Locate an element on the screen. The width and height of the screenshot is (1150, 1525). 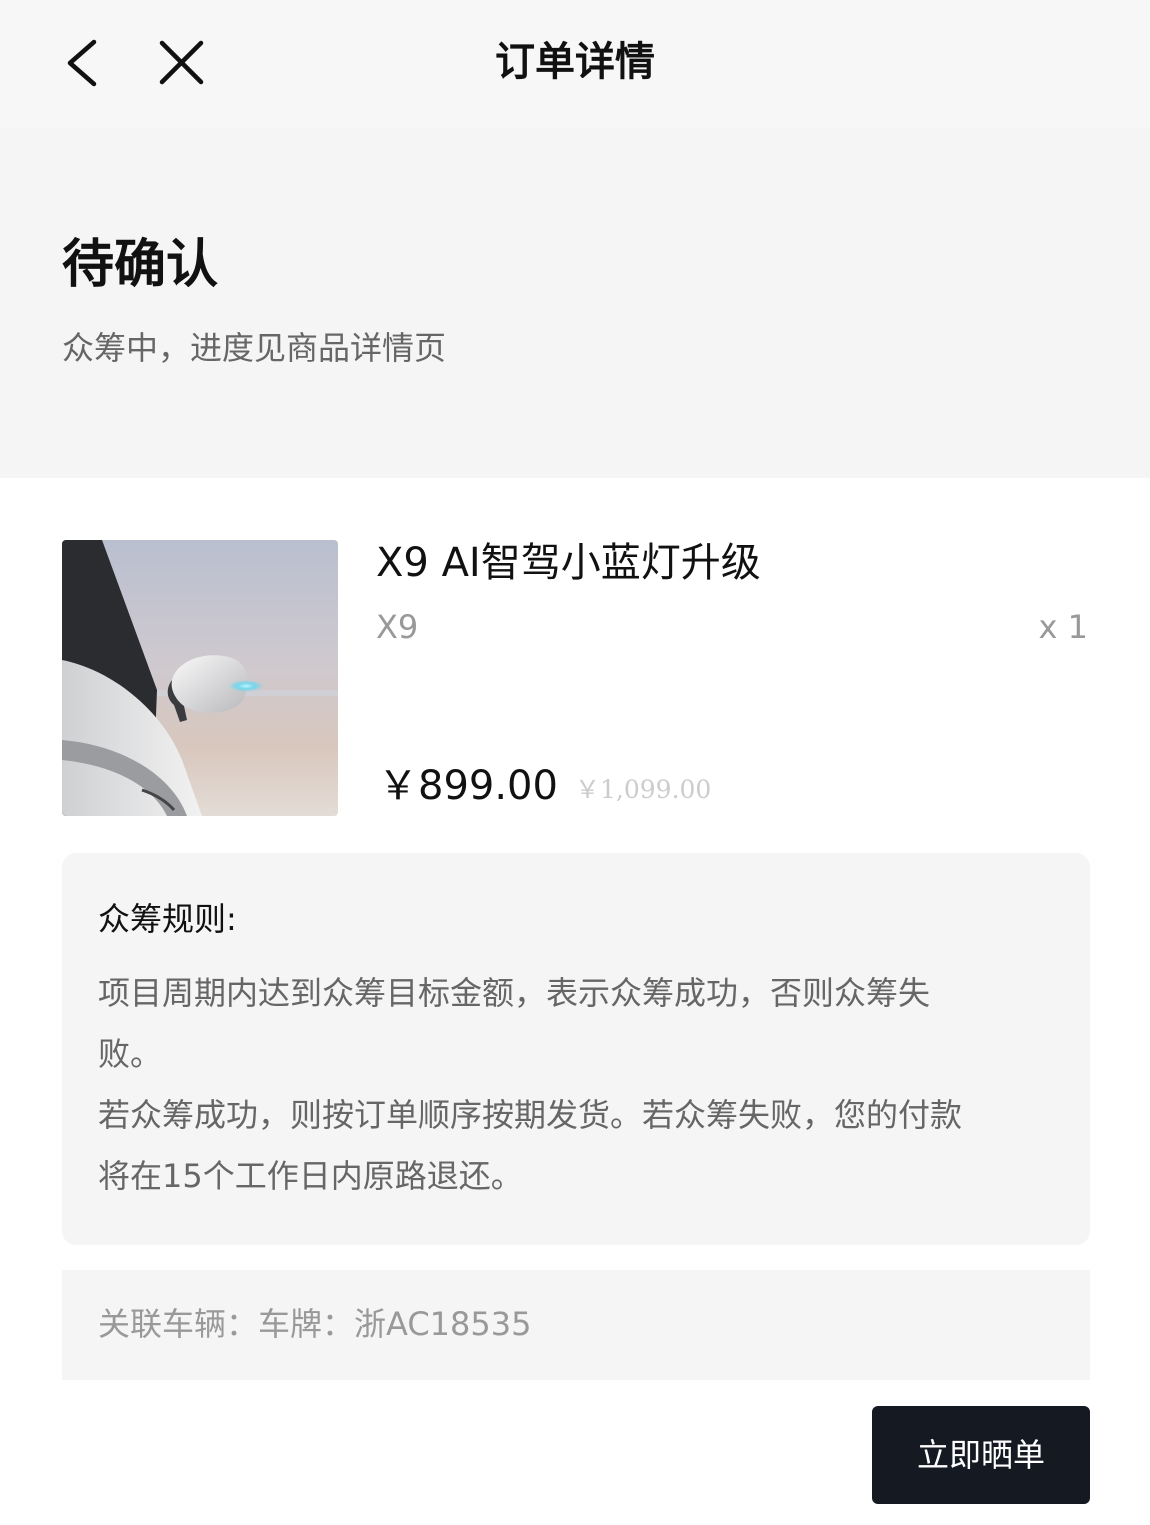
rules-line: 若众筹成功，则按订单顺序按期发货。若众筹失败，您的付款 is located at coordinates (530, 1115).